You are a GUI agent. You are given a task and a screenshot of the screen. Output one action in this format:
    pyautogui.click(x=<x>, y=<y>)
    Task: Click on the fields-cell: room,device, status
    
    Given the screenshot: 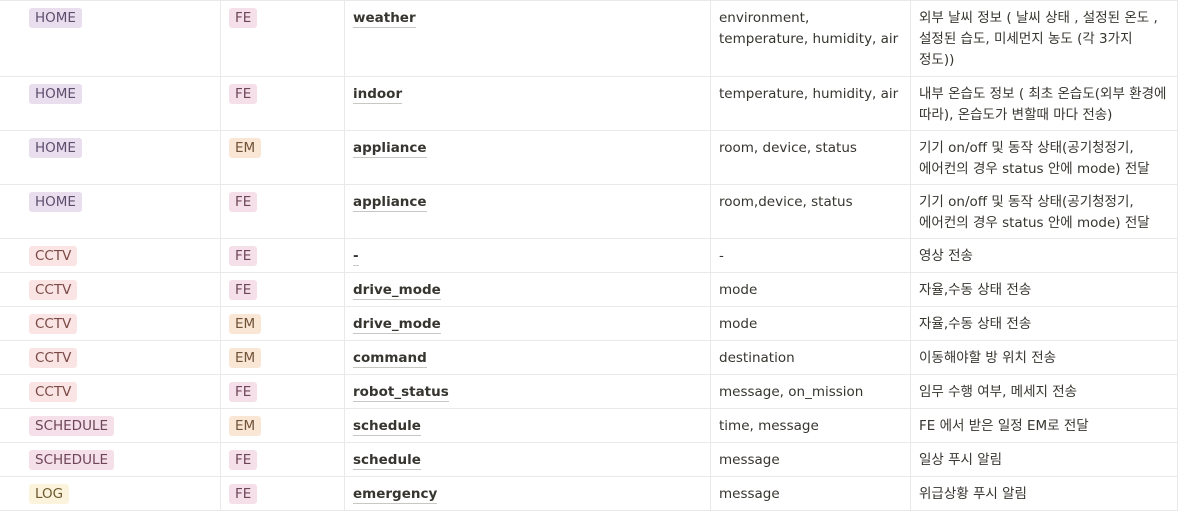 What is the action you would take?
    pyautogui.click(x=811, y=211)
    